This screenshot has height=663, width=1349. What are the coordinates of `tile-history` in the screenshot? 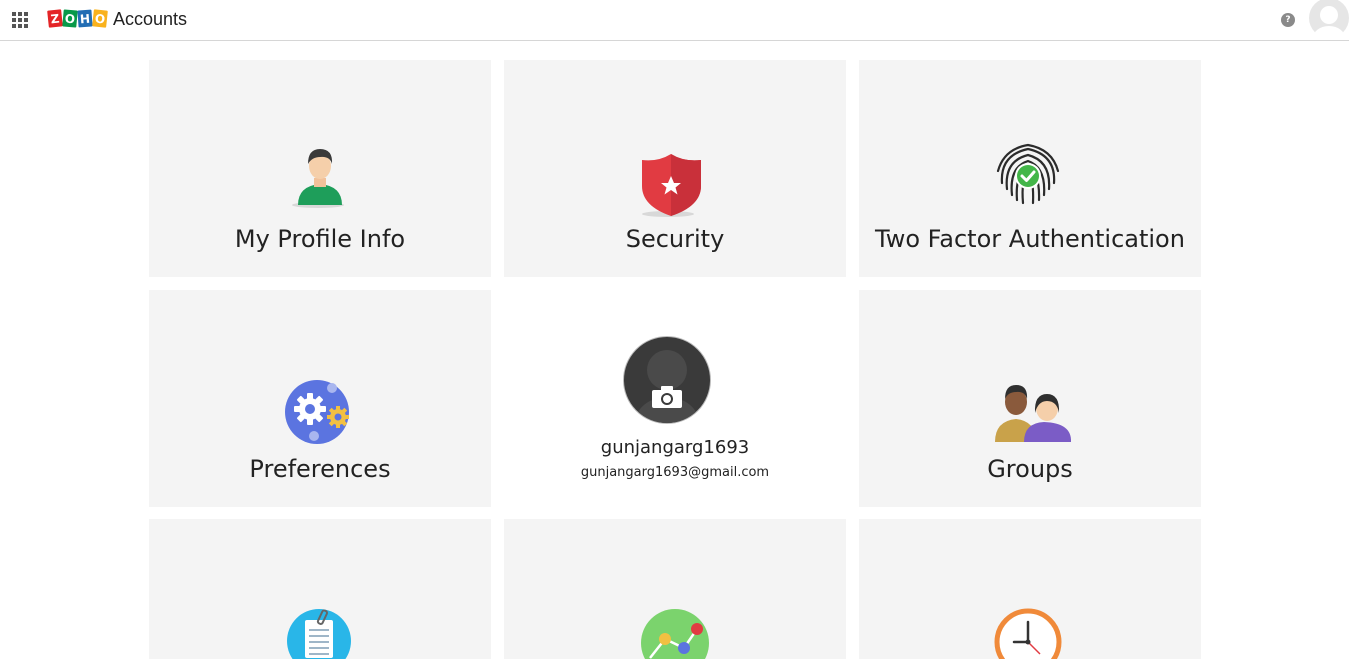 It's located at (1030, 591).